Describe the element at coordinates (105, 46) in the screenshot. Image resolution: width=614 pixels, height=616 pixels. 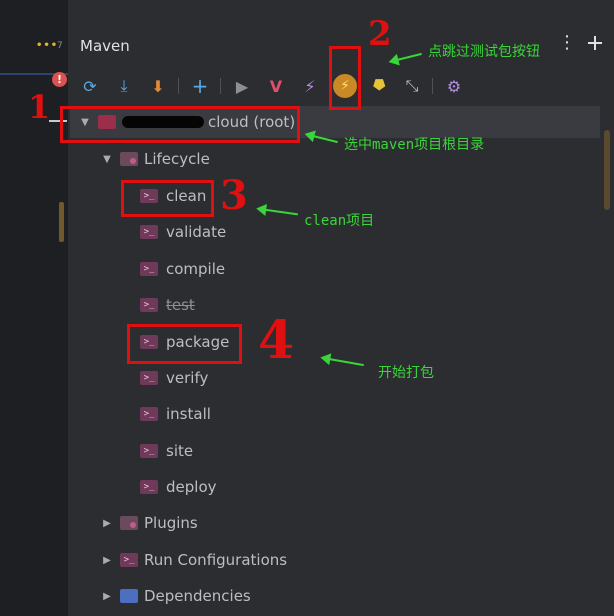
I see `panel-title: Maven` at that location.